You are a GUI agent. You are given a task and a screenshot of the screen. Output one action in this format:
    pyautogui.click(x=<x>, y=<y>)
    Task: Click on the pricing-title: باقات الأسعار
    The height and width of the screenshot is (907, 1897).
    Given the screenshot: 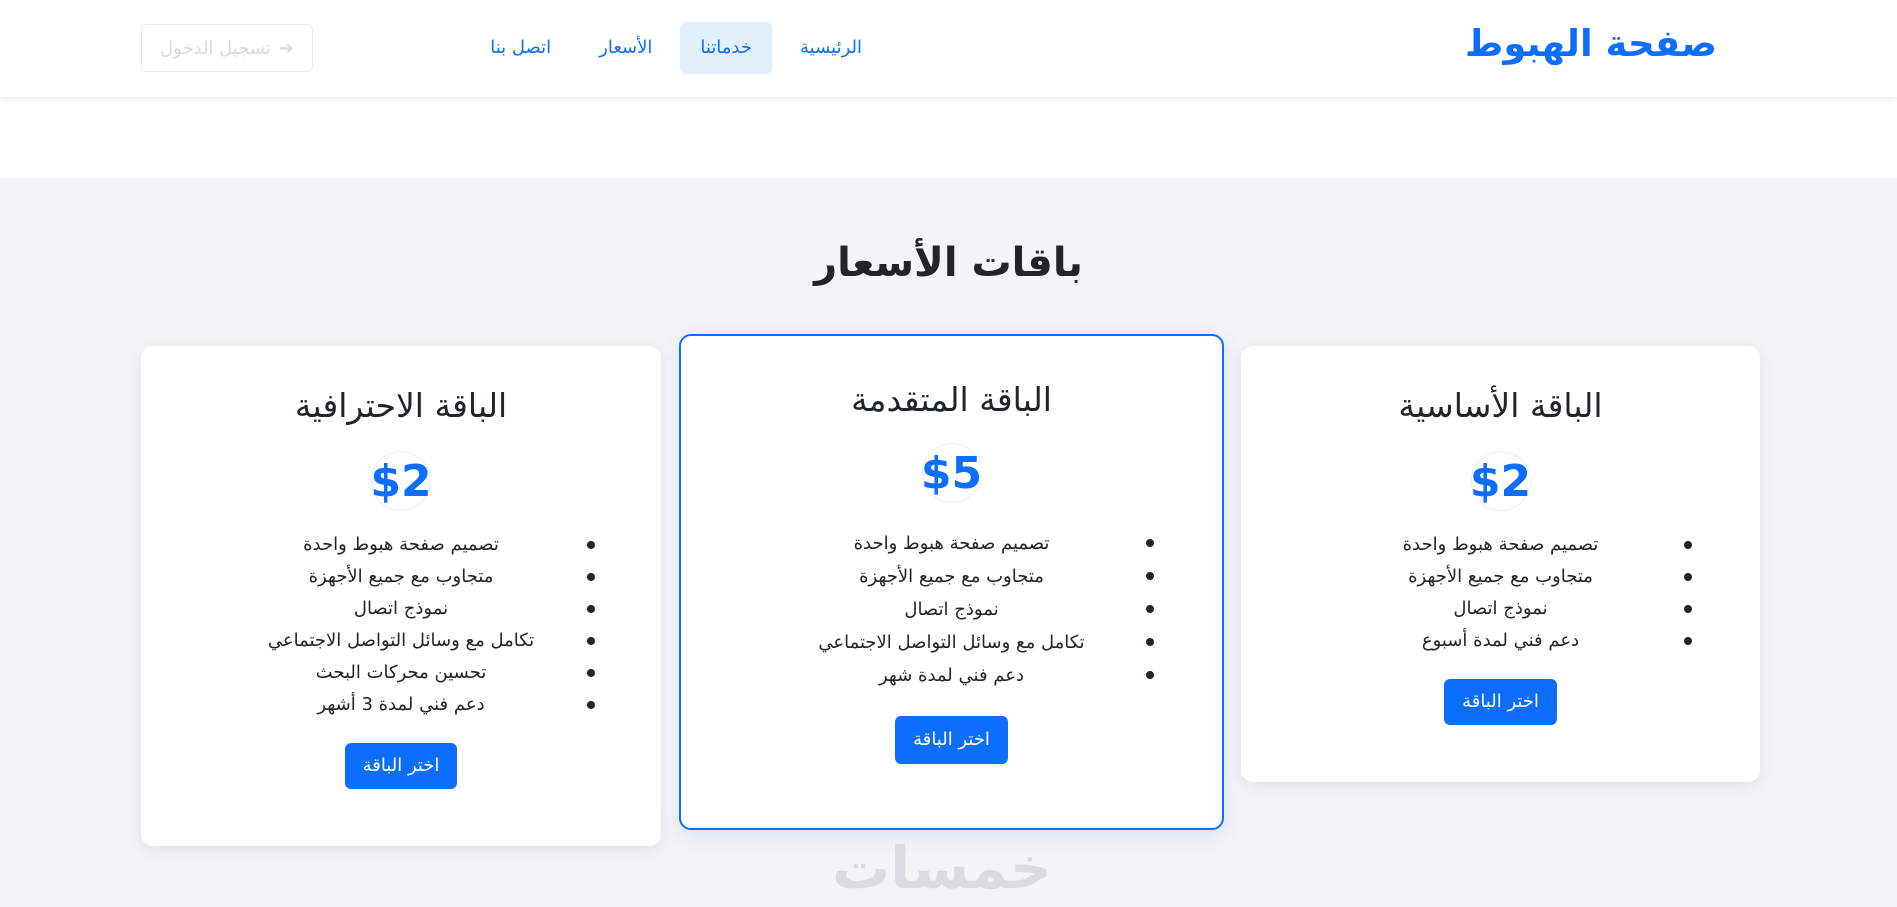 What is the action you would take?
    pyautogui.click(x=948, y=263)
    